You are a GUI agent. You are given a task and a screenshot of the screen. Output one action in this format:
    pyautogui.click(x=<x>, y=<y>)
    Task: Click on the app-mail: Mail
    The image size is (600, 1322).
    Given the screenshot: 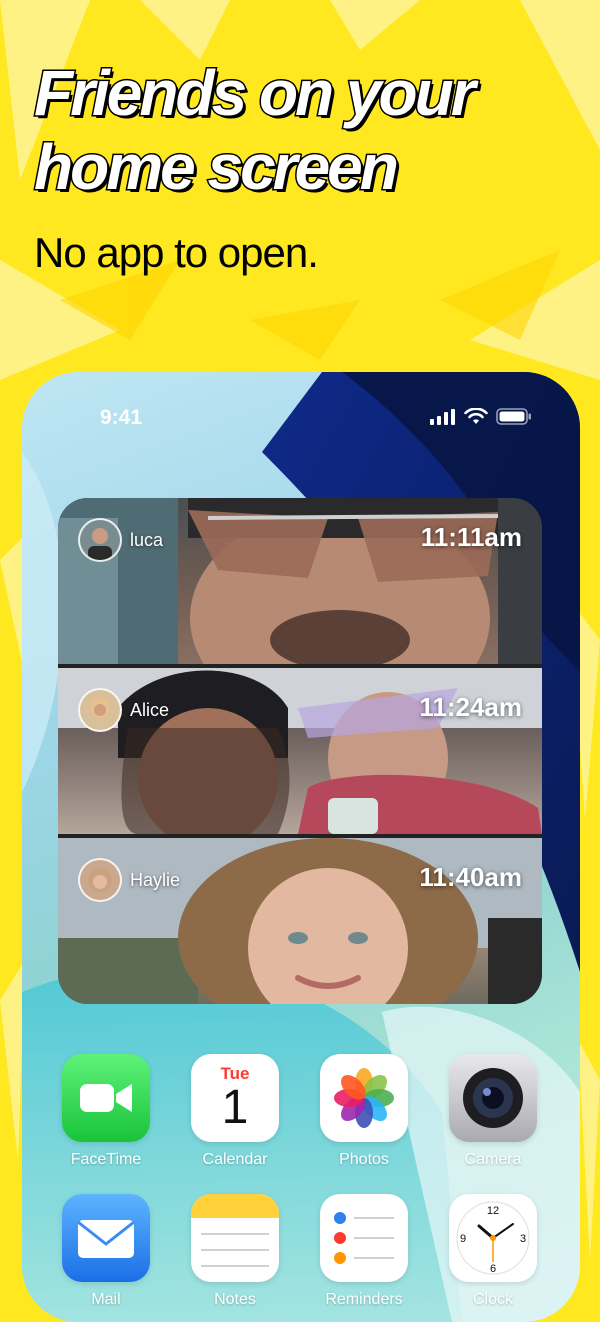 What is the action you would take?
    pyautogui.click(x=106, y=1251)
    